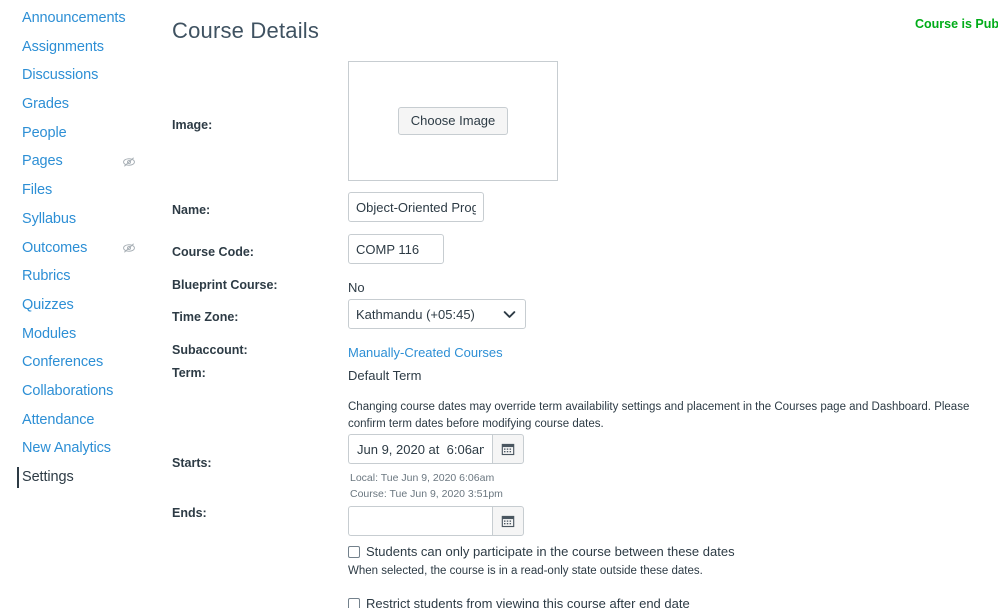 The height and width of the screenshot is (608, 998). I want to click on course-code-input, so click(396, 249).